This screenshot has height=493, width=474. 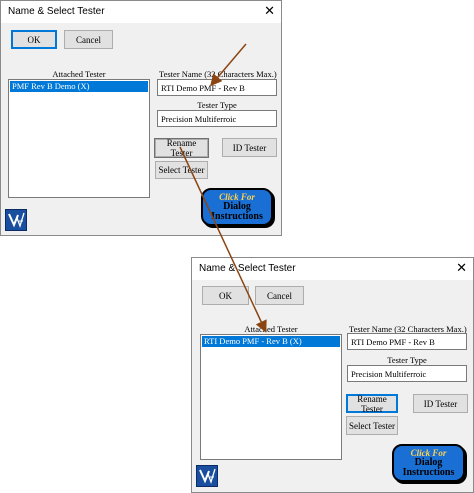 I want to click on attached-tester-list: PMF Rev B Demo (X), so click(x=79, y=138).